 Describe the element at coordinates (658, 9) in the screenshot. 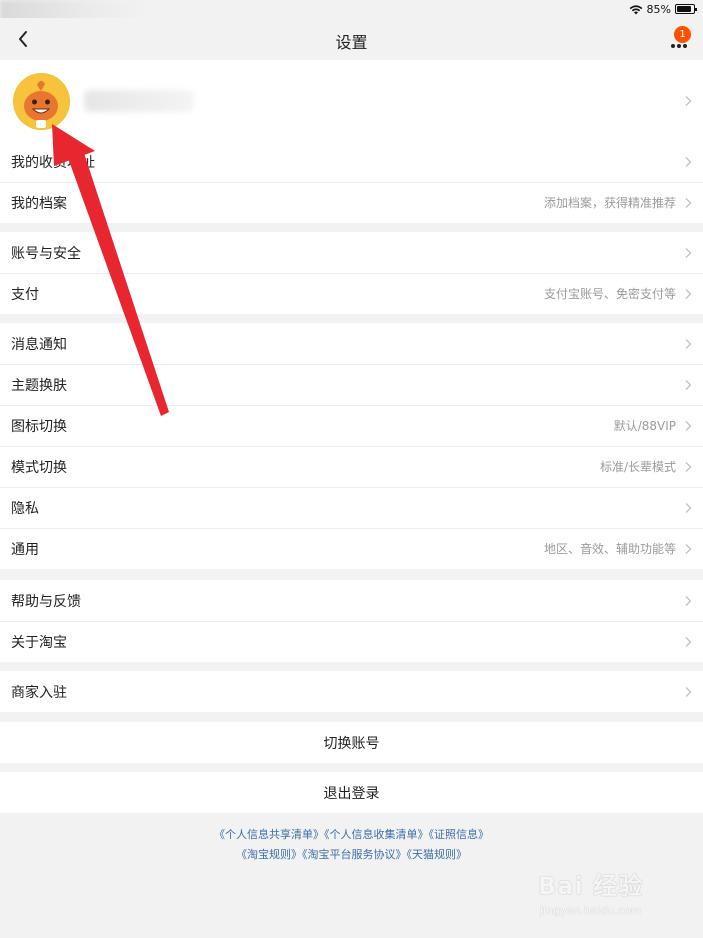

I see `battery-percent: 85%` at that location.